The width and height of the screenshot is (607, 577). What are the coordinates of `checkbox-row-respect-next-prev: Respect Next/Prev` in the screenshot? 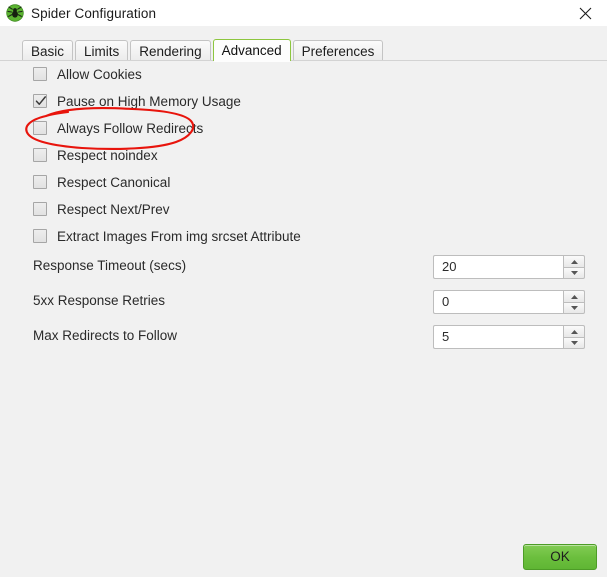 It's located at (101, 209).